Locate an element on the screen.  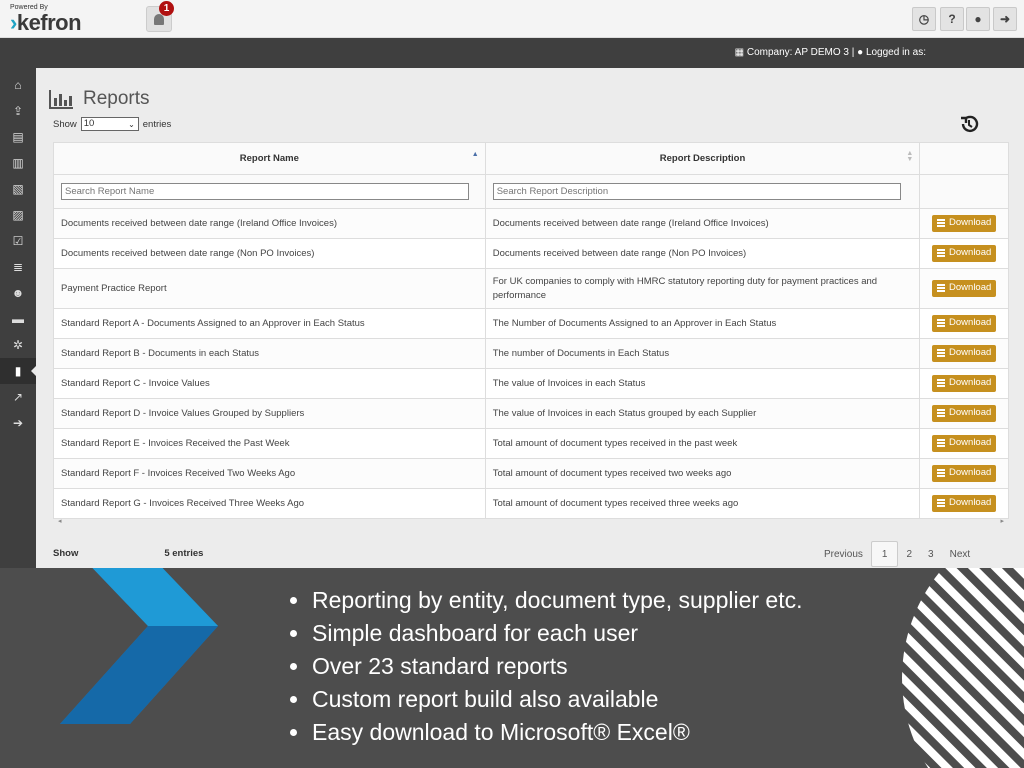
striped-circle-graphic is located at coordinates (963, 668).